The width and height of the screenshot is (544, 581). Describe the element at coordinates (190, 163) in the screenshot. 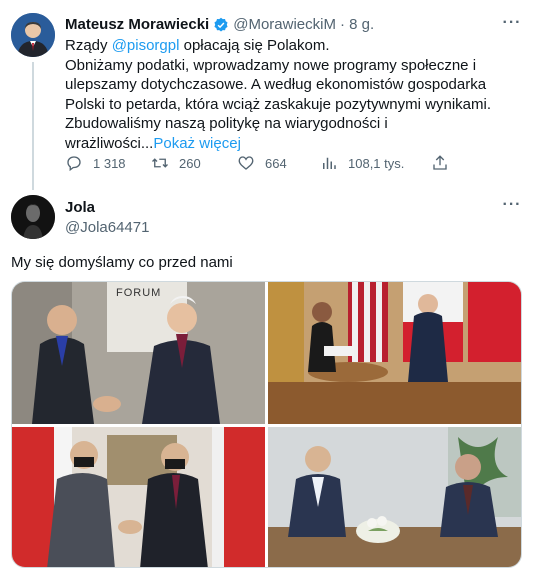

I see `retweet-count: 260` at that location.